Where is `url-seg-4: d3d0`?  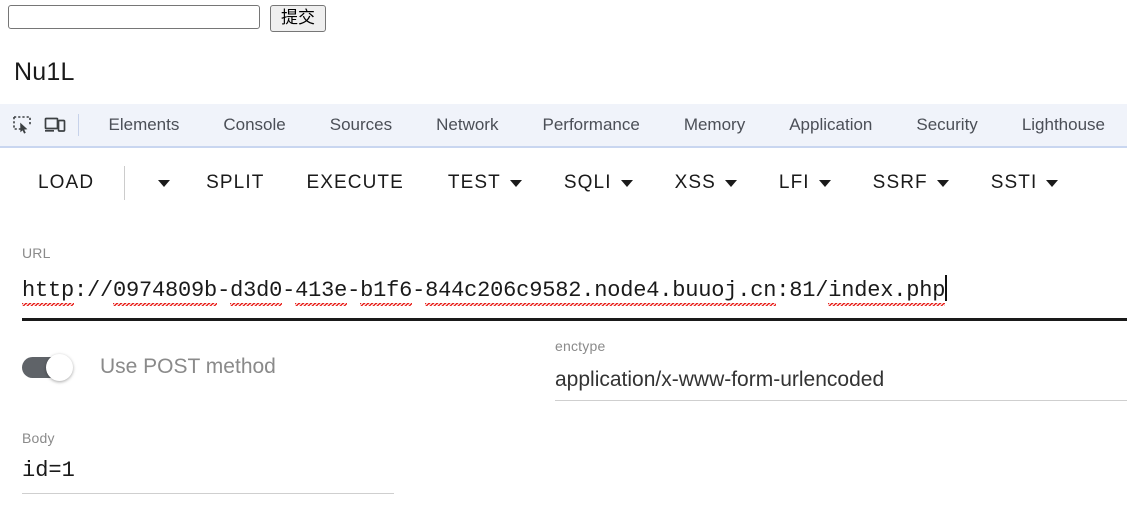
url-seg-4: d3d0 is located at coordinates (256, 292).